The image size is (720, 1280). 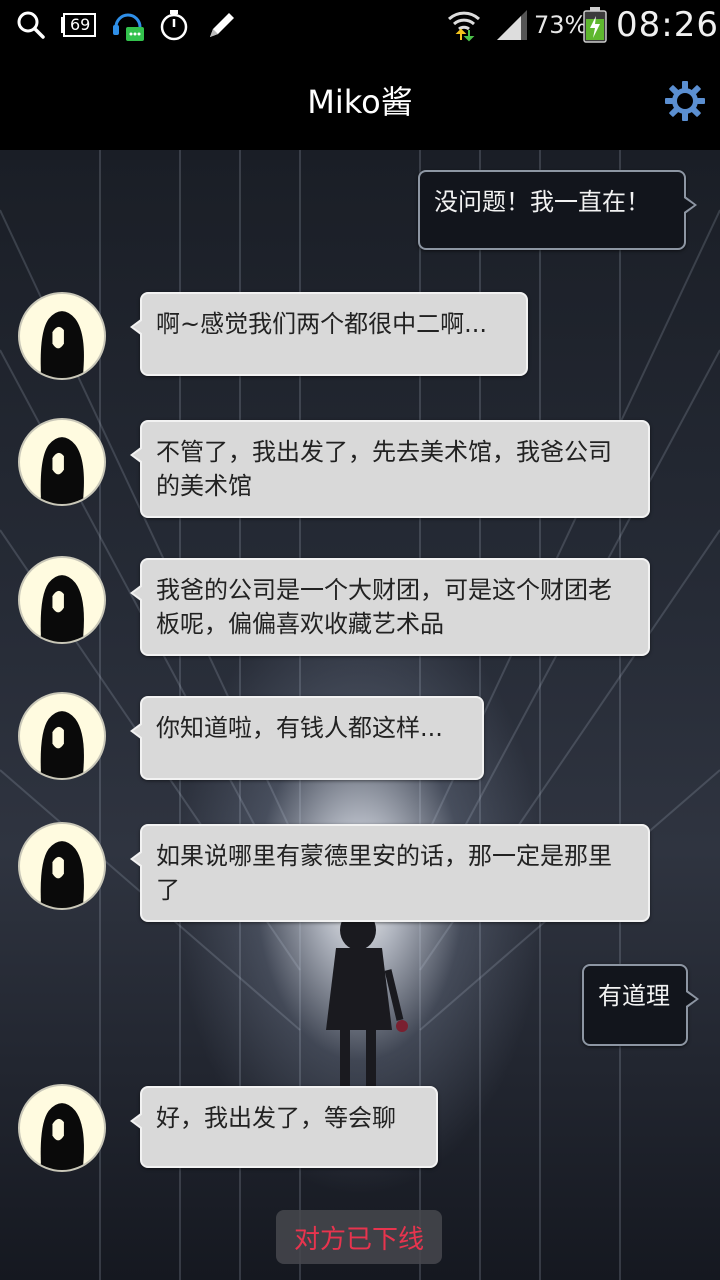 What do you see at coordinates (384, 469) in the screenshot?
I see `message-text: 不管了，我出发了，先去美术馆，我爸公司的美术馆` at bounding box center [384, 469].